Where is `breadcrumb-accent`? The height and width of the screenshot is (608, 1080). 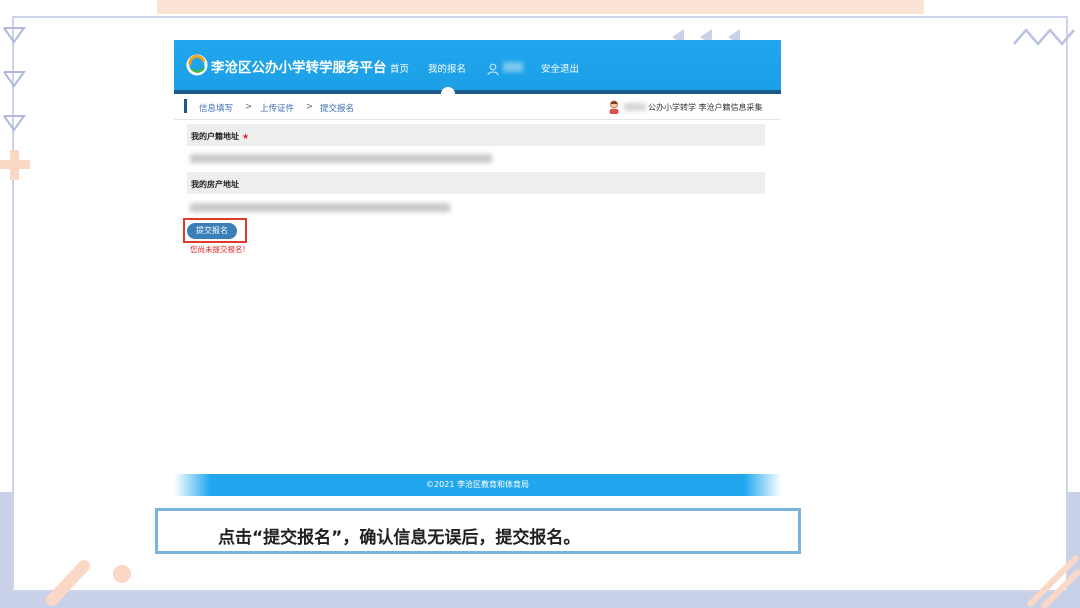
breadcrumb-accent is located at coordinates (185, 106).